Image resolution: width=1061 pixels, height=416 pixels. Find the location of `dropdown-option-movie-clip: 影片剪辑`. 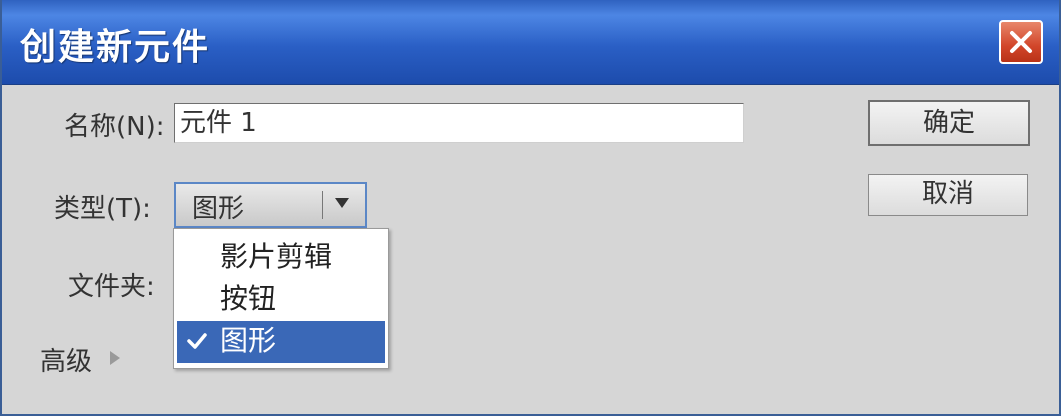

dropdown-option-movie-clip: 影片剪辑 is located at coordinates (281, 258).